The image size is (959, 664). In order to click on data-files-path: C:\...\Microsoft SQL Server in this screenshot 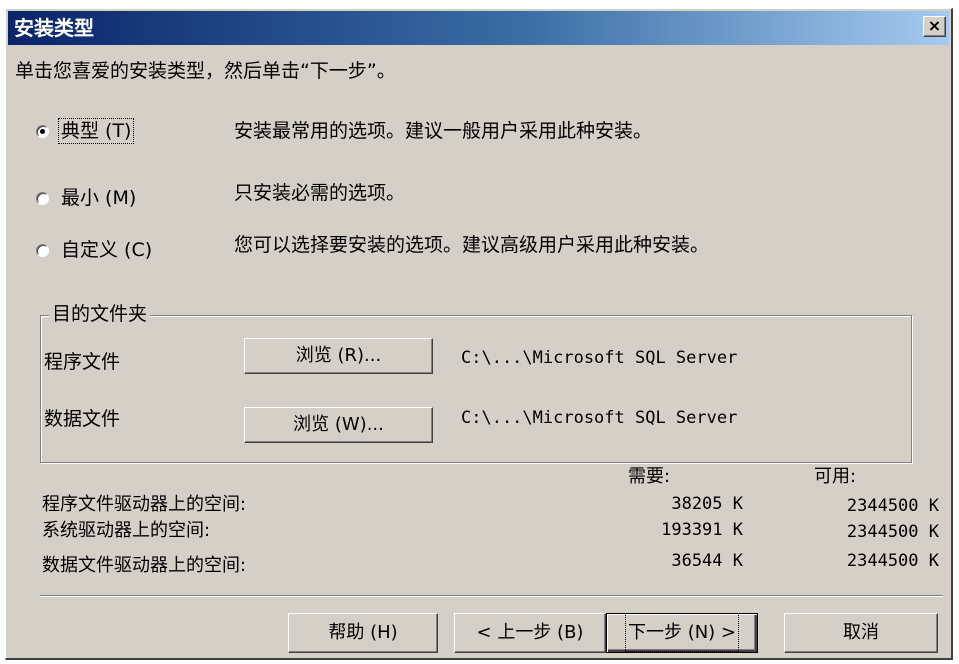, I will do `click(599, 418)`.